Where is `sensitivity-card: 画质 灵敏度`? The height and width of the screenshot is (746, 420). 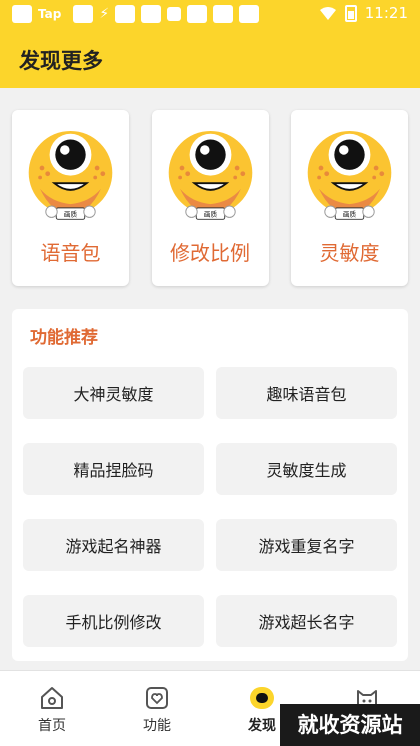
sensitivity-card: 画质 灵敏度 is located at coordinates (349, 198).